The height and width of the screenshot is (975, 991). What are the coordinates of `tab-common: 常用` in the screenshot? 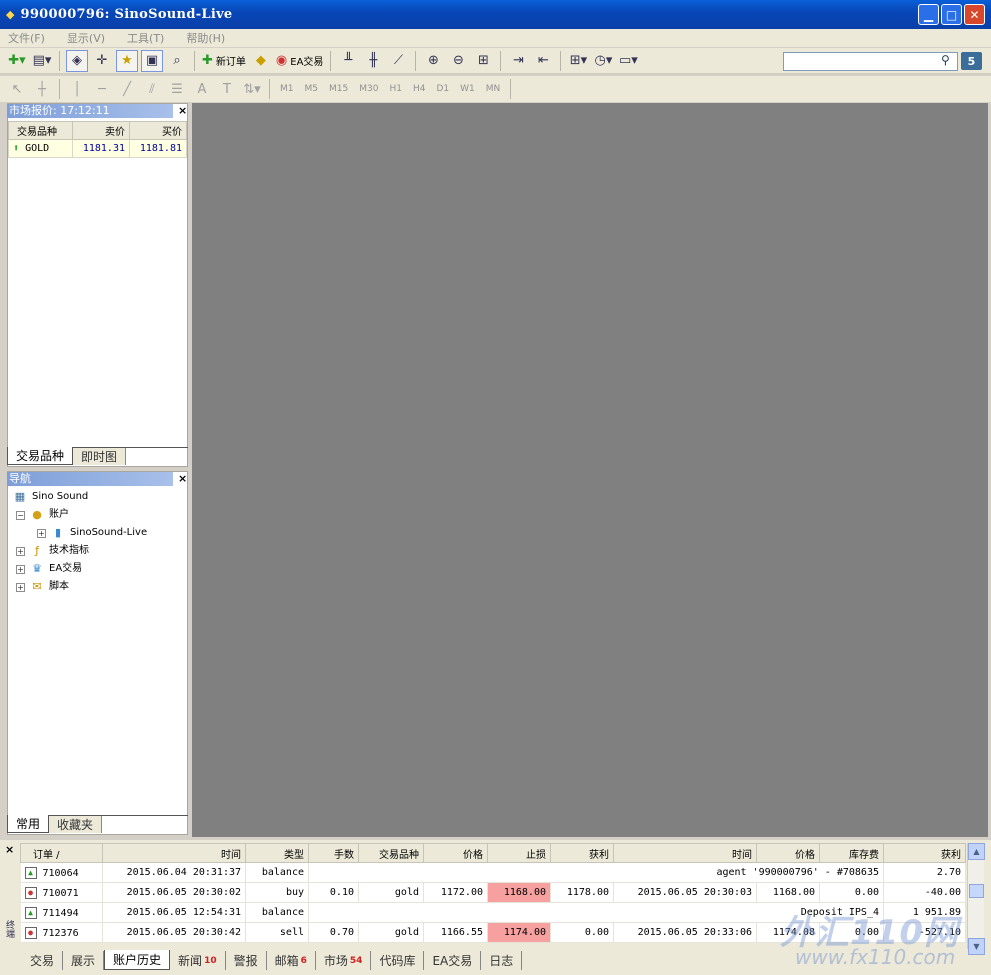 It's located at (28, 824).